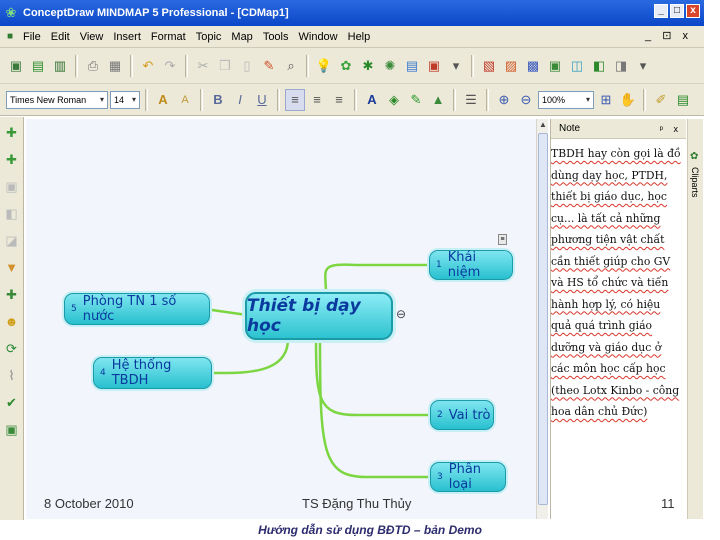  What do you see at coordinates (368, 66) in the screenshot?
I see `network-icon: ✱` at bounding box center [368, 66].